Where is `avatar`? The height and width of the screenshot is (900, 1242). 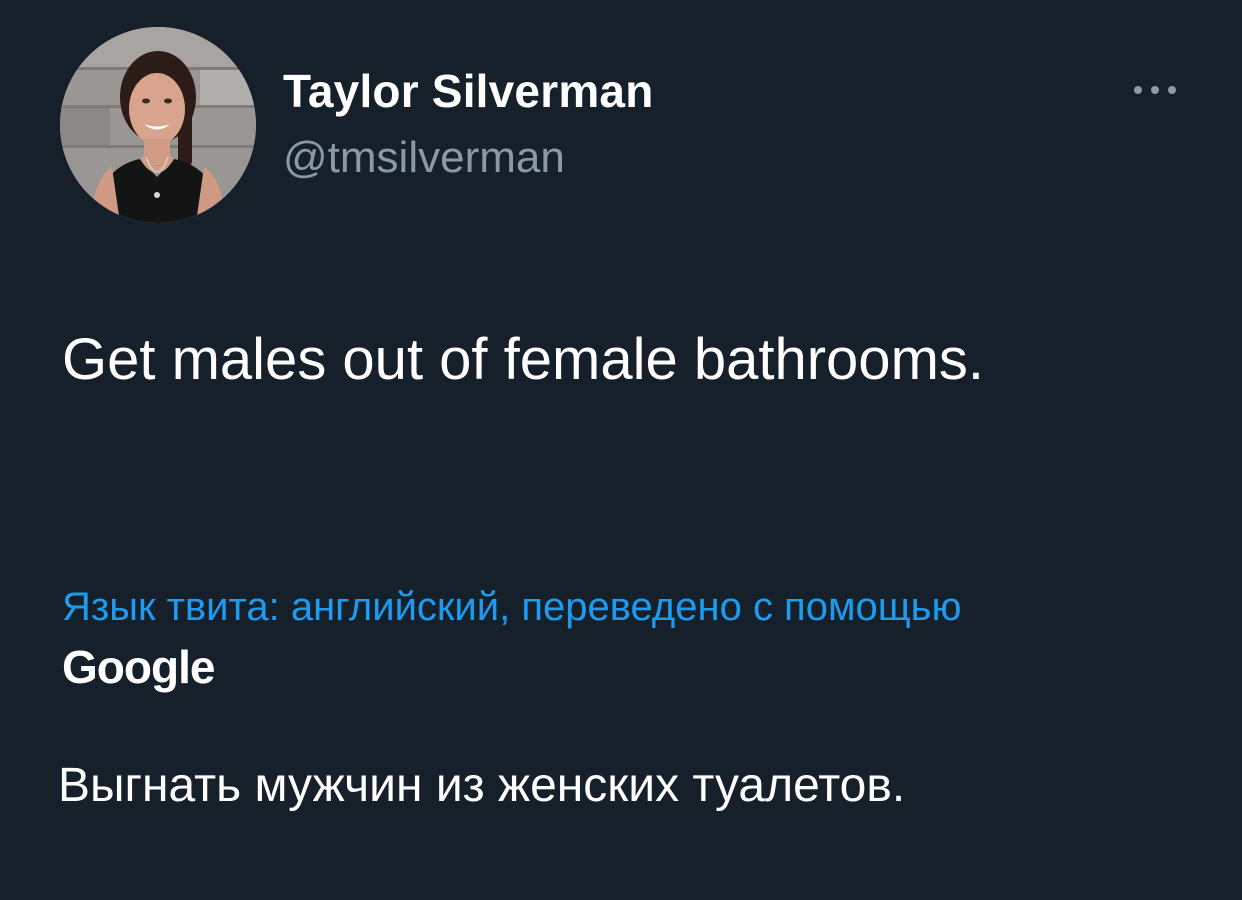 avatar is located at coordinates (158, 125).